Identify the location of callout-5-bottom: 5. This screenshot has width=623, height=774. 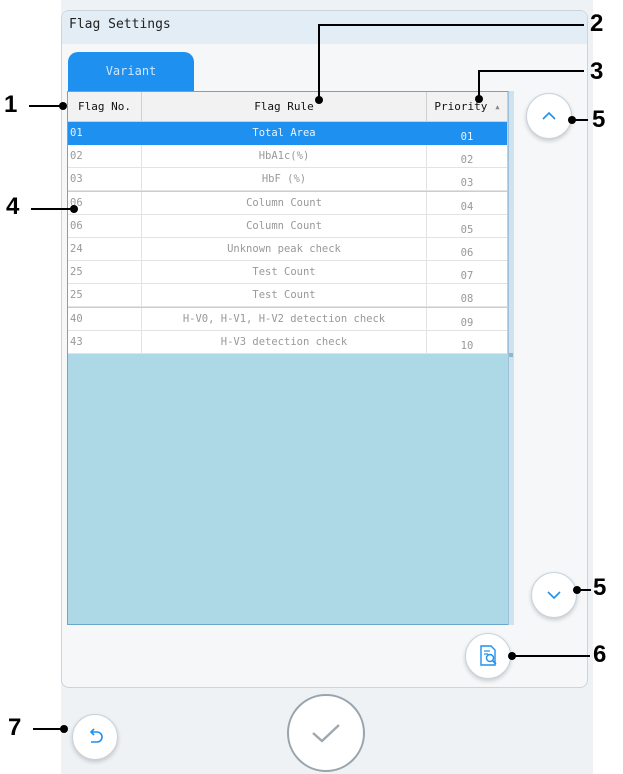
(600, 587).